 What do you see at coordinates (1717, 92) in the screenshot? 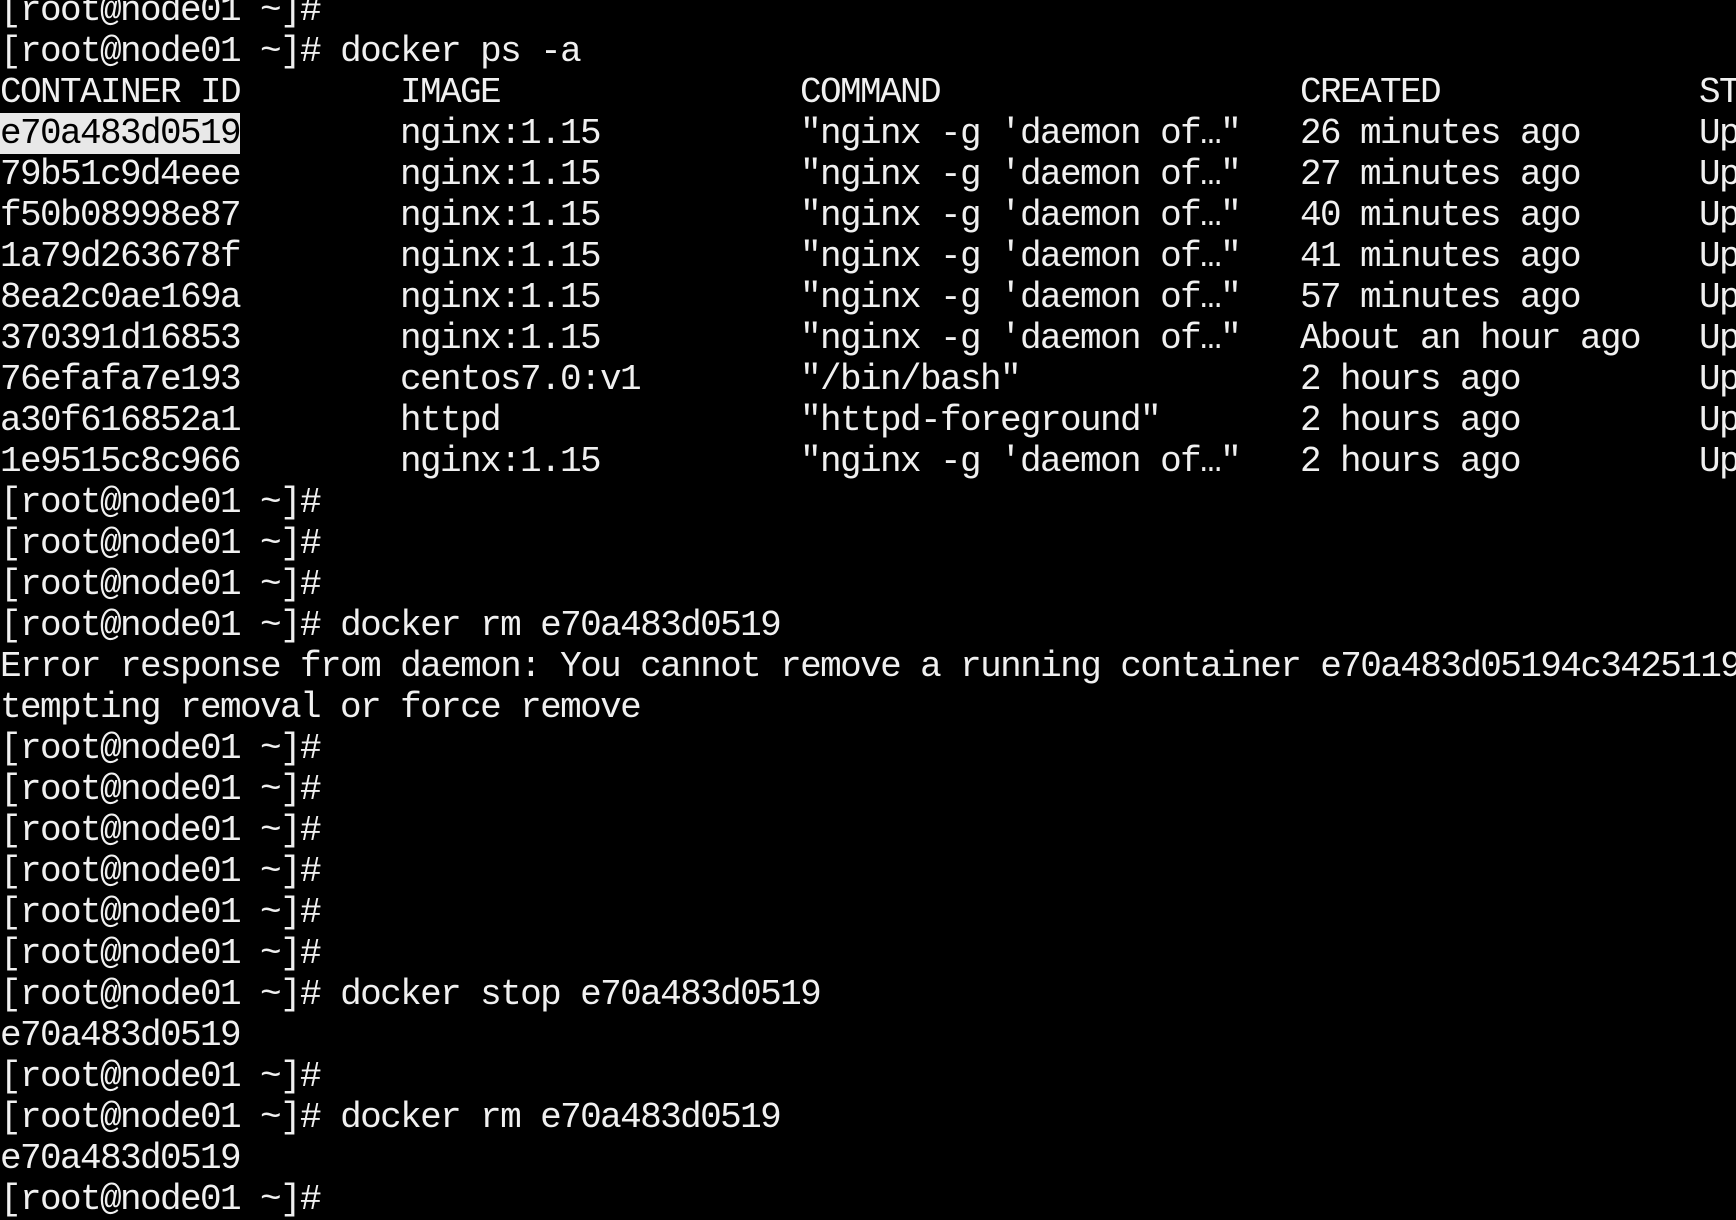
I see `column-header: ST` at bounding box center [1717, 92].